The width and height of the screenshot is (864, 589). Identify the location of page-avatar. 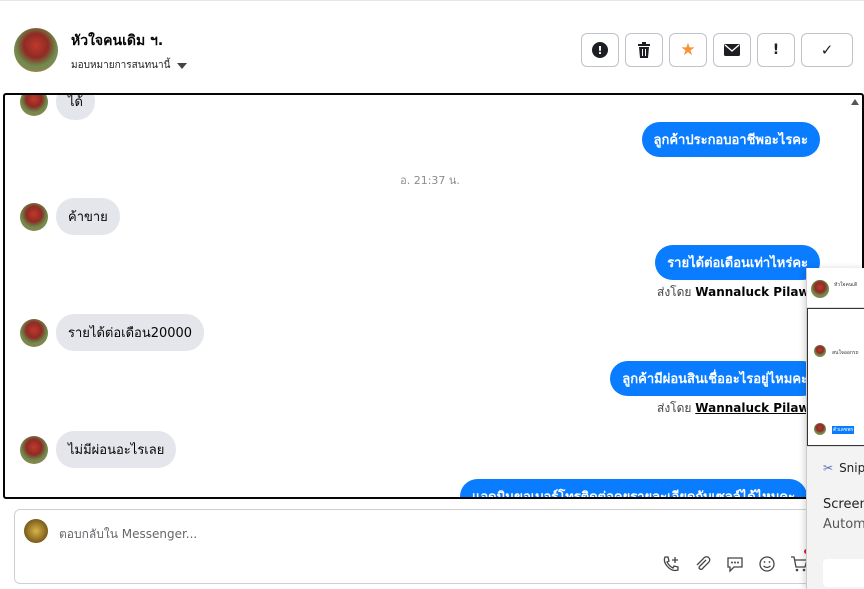
(36, 531).